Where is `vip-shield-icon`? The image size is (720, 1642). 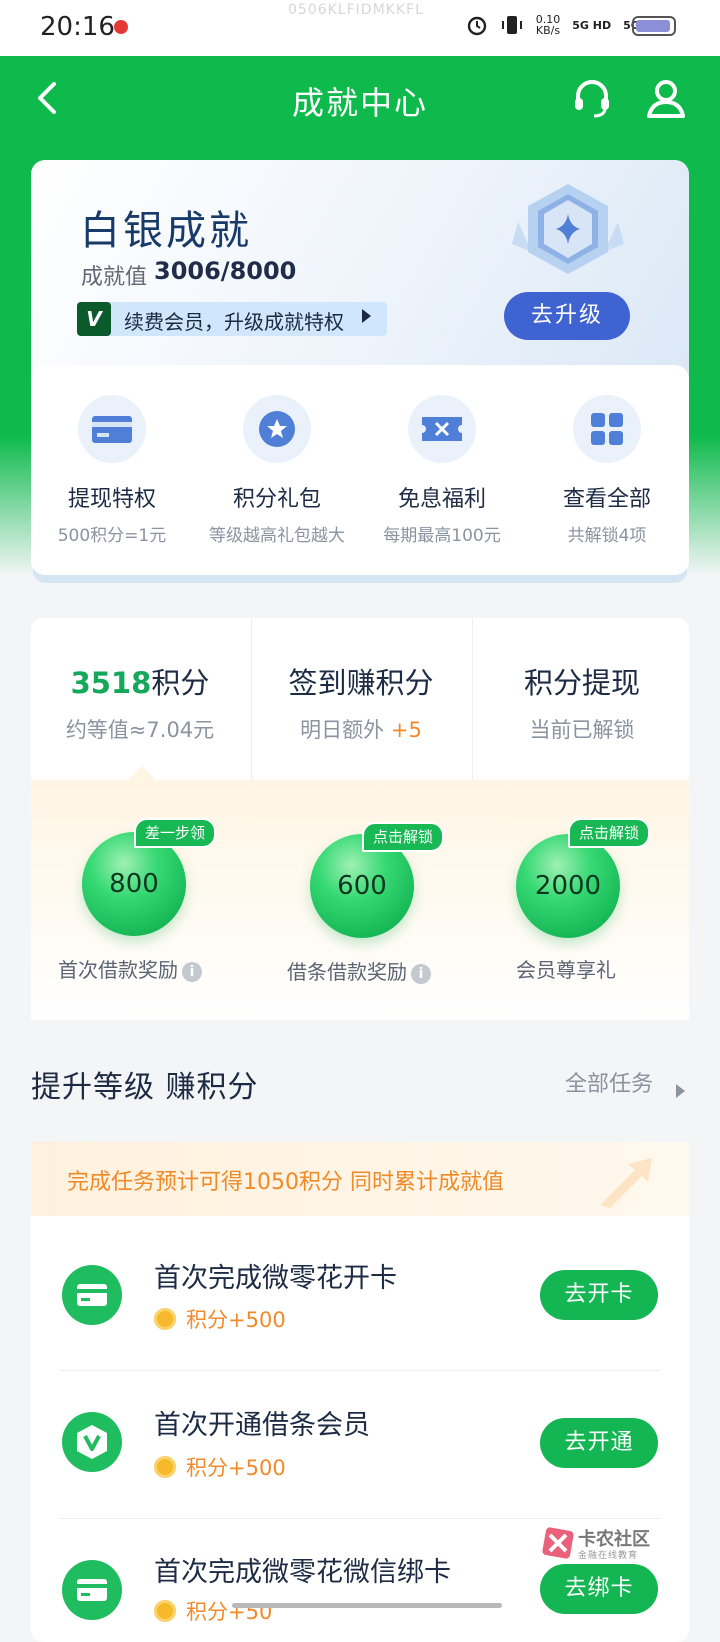 vip-shield-icon is located at coordinates (92, 1442).